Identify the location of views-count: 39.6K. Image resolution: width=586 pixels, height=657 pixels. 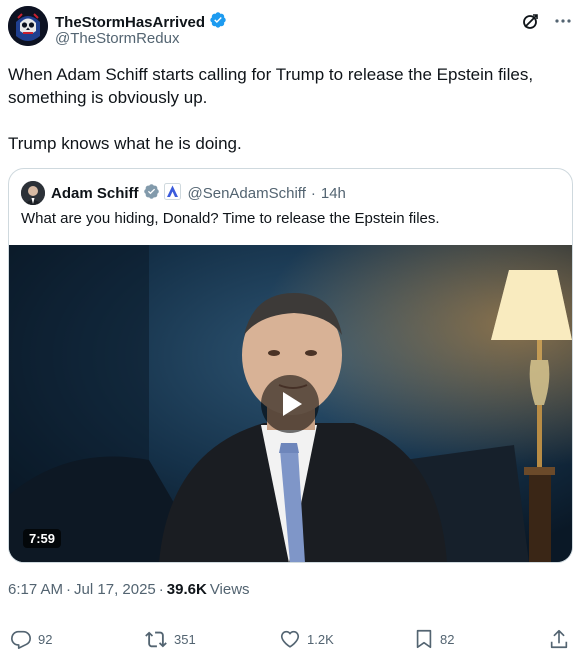
(186, 589).